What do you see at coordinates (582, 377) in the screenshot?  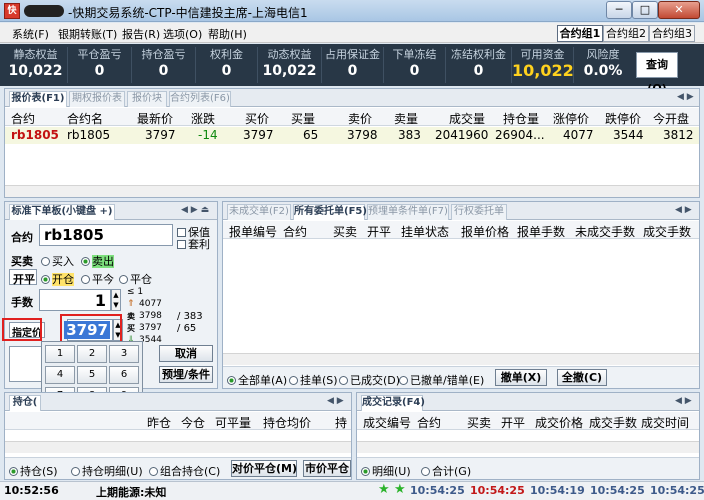 I see `cancel-all-button: 全撤(C)` at bounding box center [582, 377].